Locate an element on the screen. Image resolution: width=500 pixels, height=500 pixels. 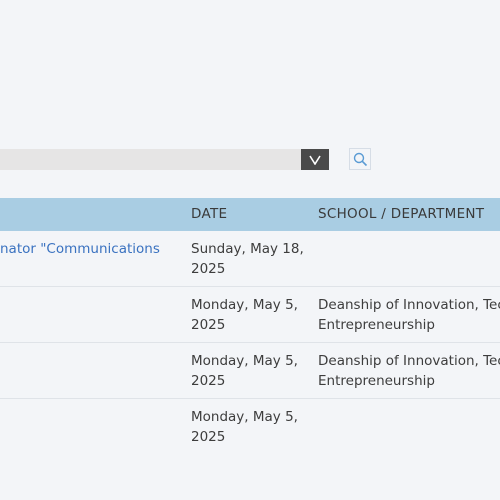
table-header: DATE SCHOOL / DEPARTMENT is located at coordinates (250, 214).